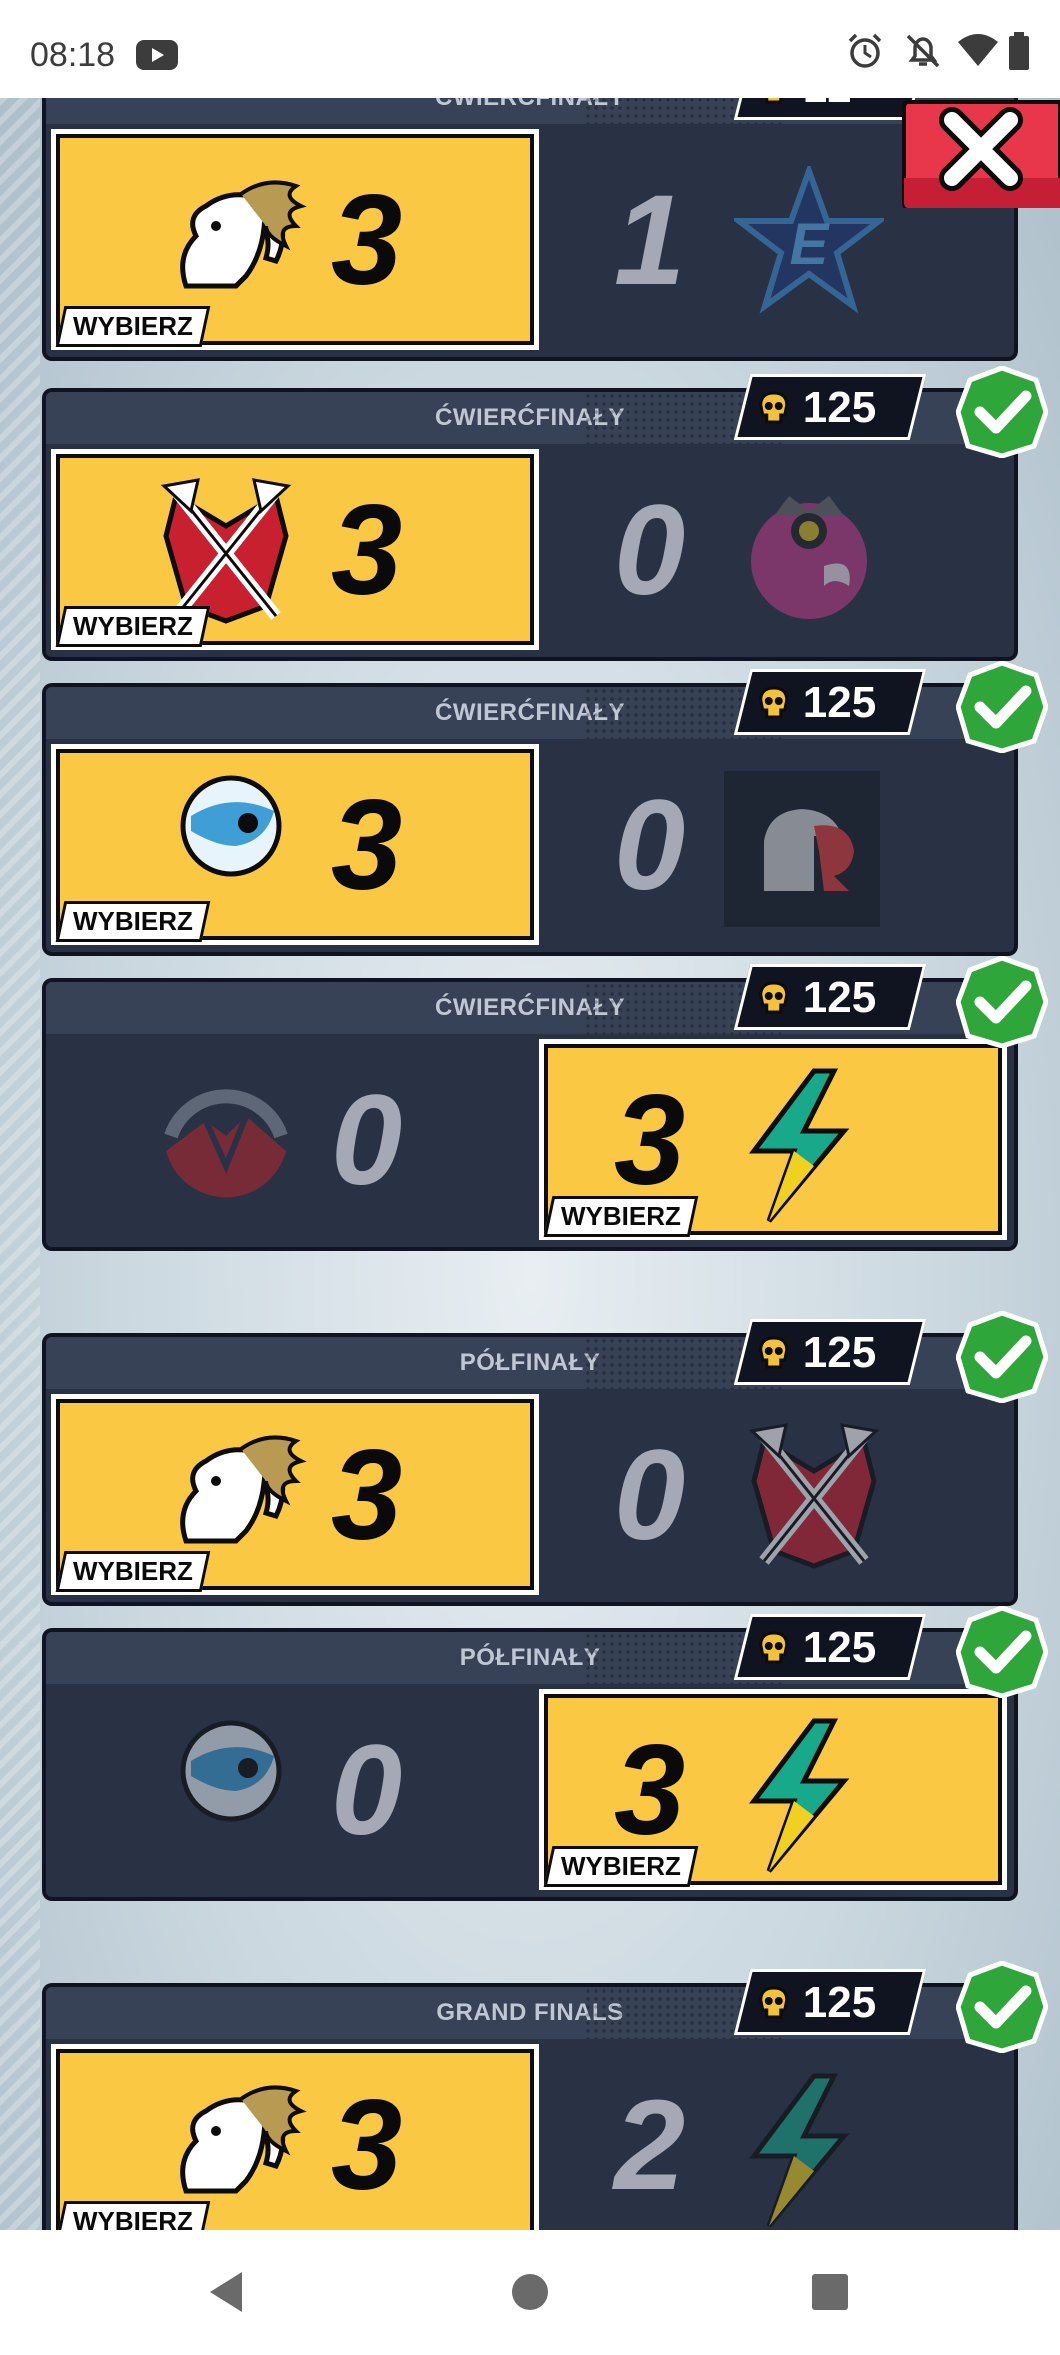 This screenshot has height=2355, width=1060. Describe the element at coordinates (809, 553) in the screenshot. I see `eye-crown-logo` at that location.